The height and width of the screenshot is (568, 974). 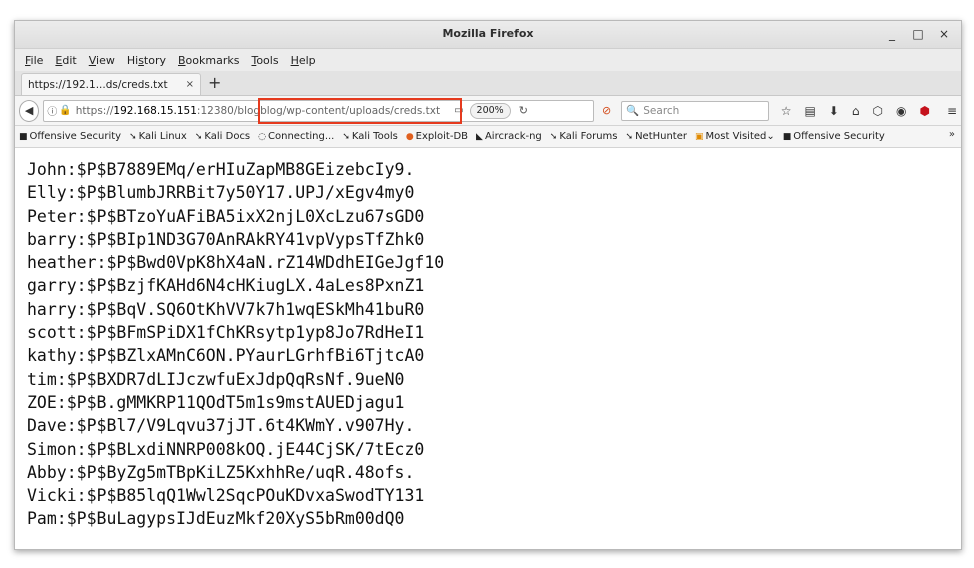 I want to click on cred-line: Vicki:$P$B85lqQ1Wwl2SqcPOuKDvxaSwodTY131, so click(x=226, y=496).